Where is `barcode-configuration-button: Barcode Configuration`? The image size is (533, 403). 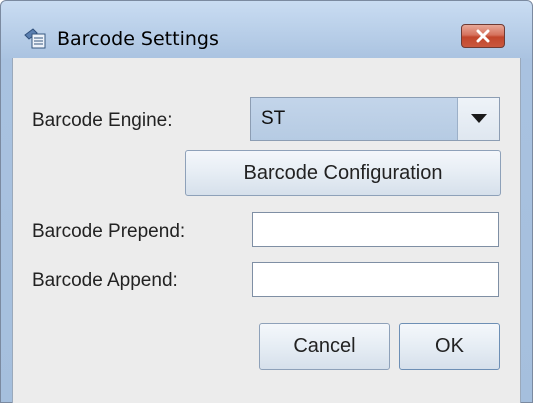 barcode-configuration-button: Barcode Configuration is located at coordinates (343, 173).